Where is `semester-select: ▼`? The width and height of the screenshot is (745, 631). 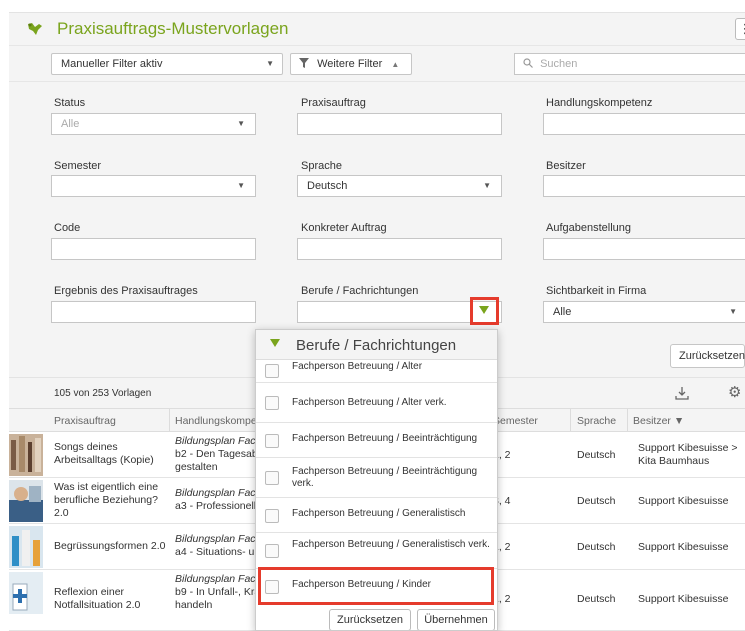
semester-select: ▼ is located at coordinates (153, 186).